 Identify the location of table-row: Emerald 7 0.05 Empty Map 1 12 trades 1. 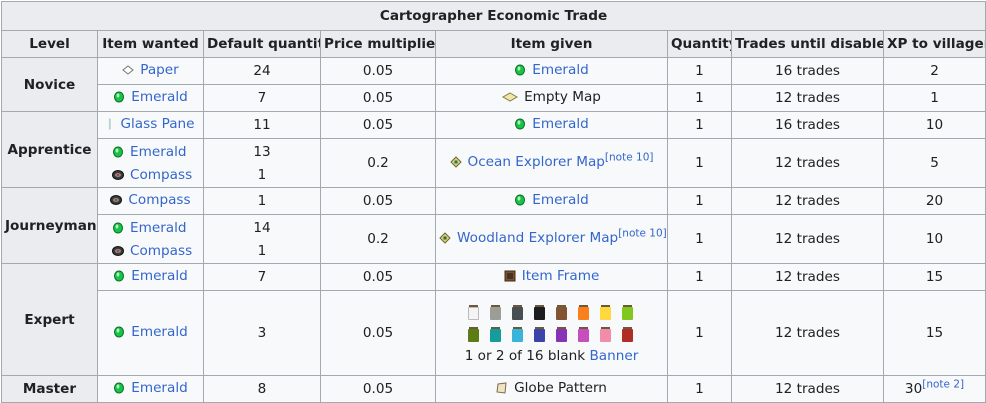
(494, 98).